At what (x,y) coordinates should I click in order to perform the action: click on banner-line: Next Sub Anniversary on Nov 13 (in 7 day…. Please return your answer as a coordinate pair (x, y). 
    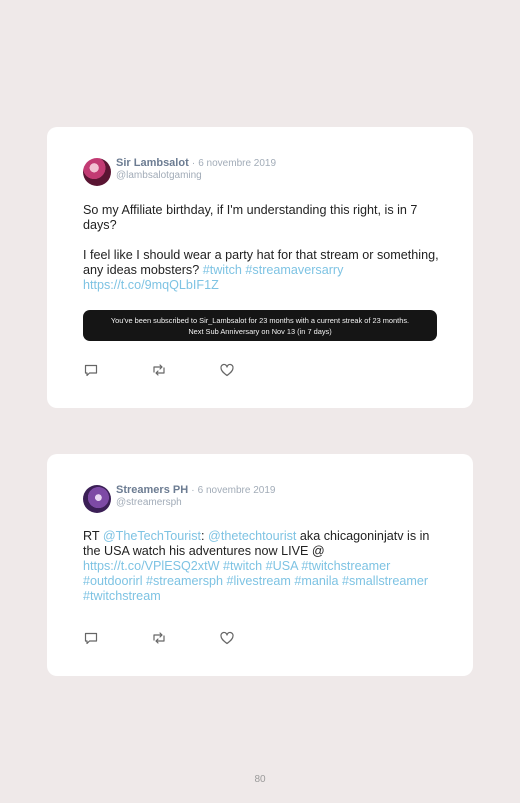
    Looking at the image, I should click on (260, 331).